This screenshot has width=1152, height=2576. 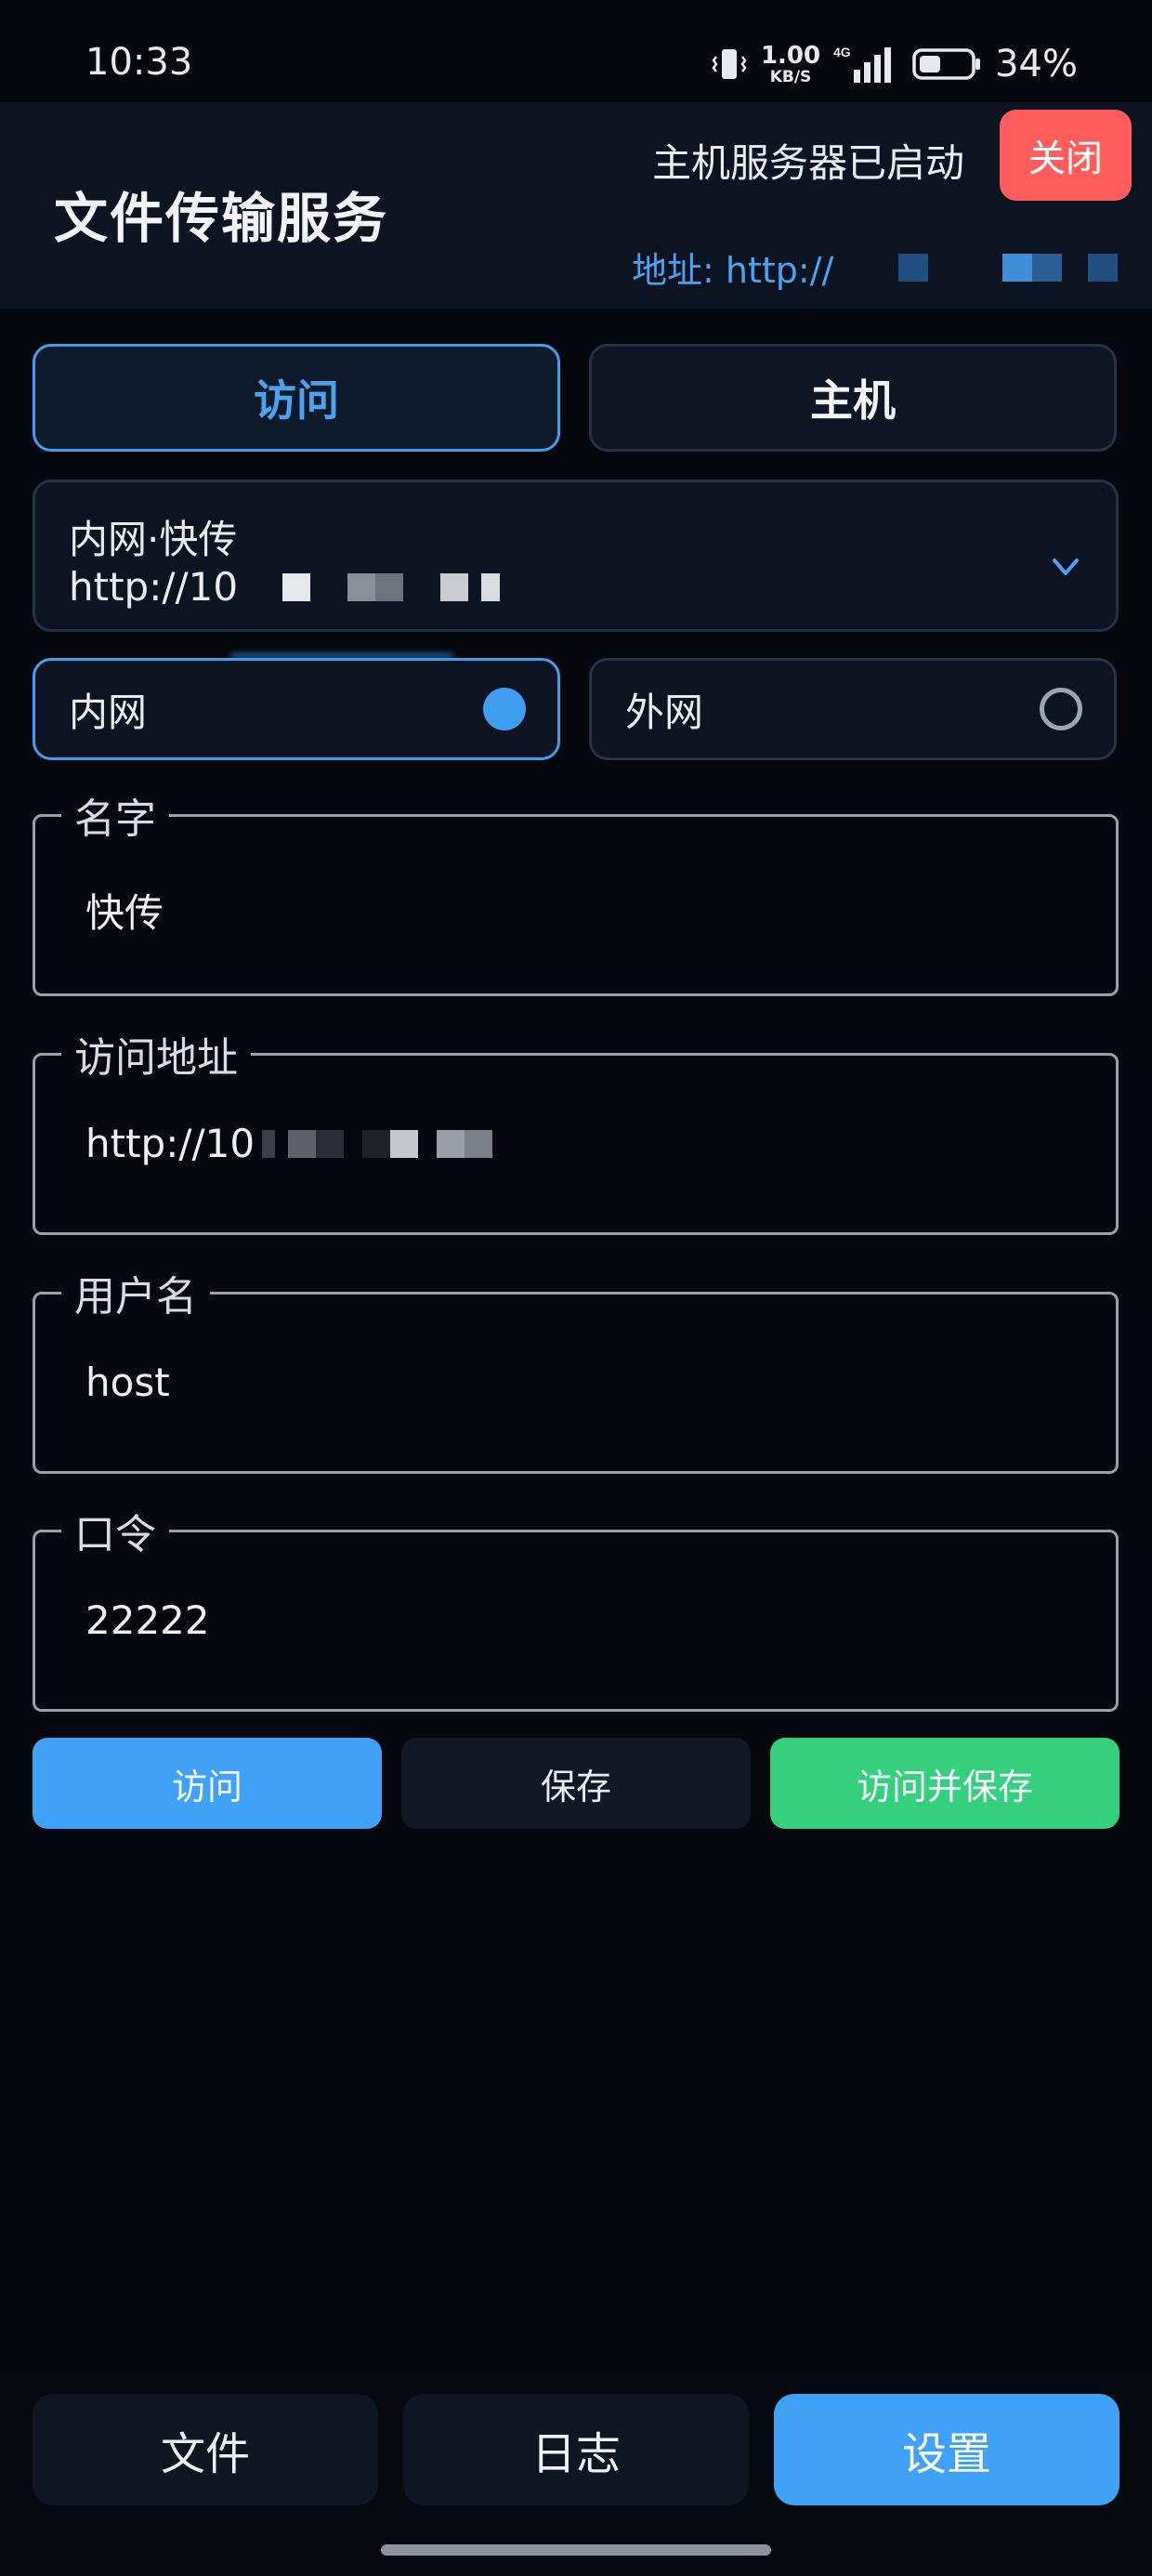 I want to click on dropdown-entry-url: http://10, so click(x=285, y=587).